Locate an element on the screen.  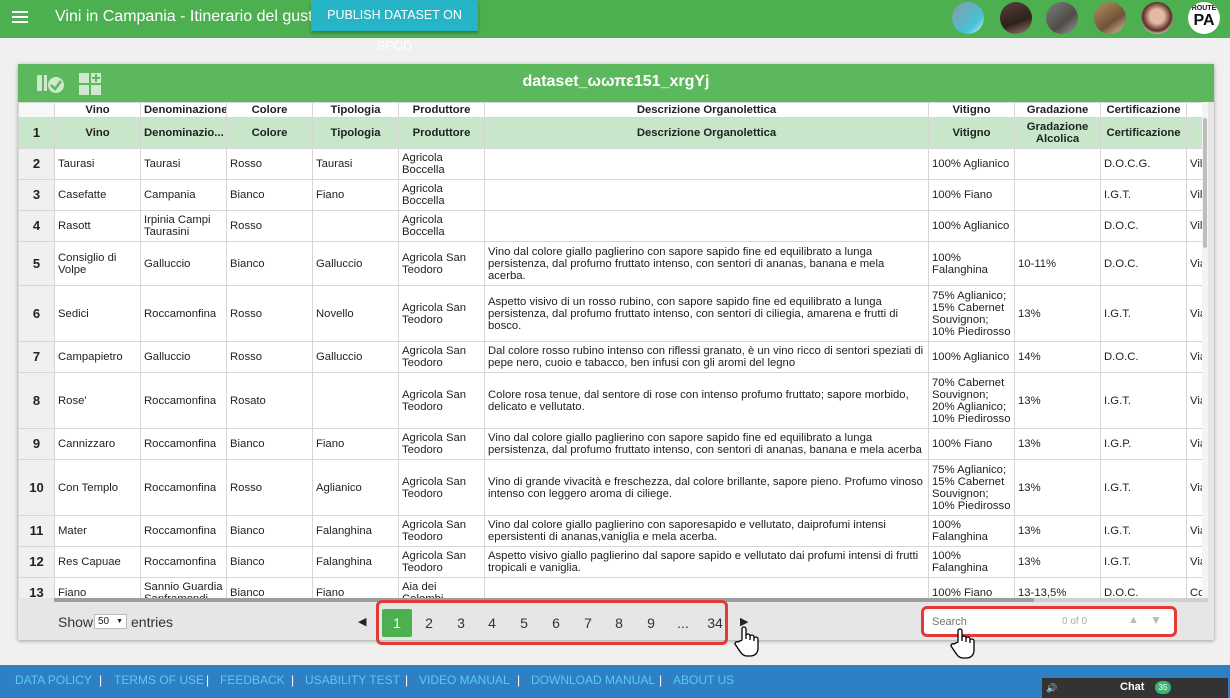
page-button-active: 1 is located at coordinates (397, 623).